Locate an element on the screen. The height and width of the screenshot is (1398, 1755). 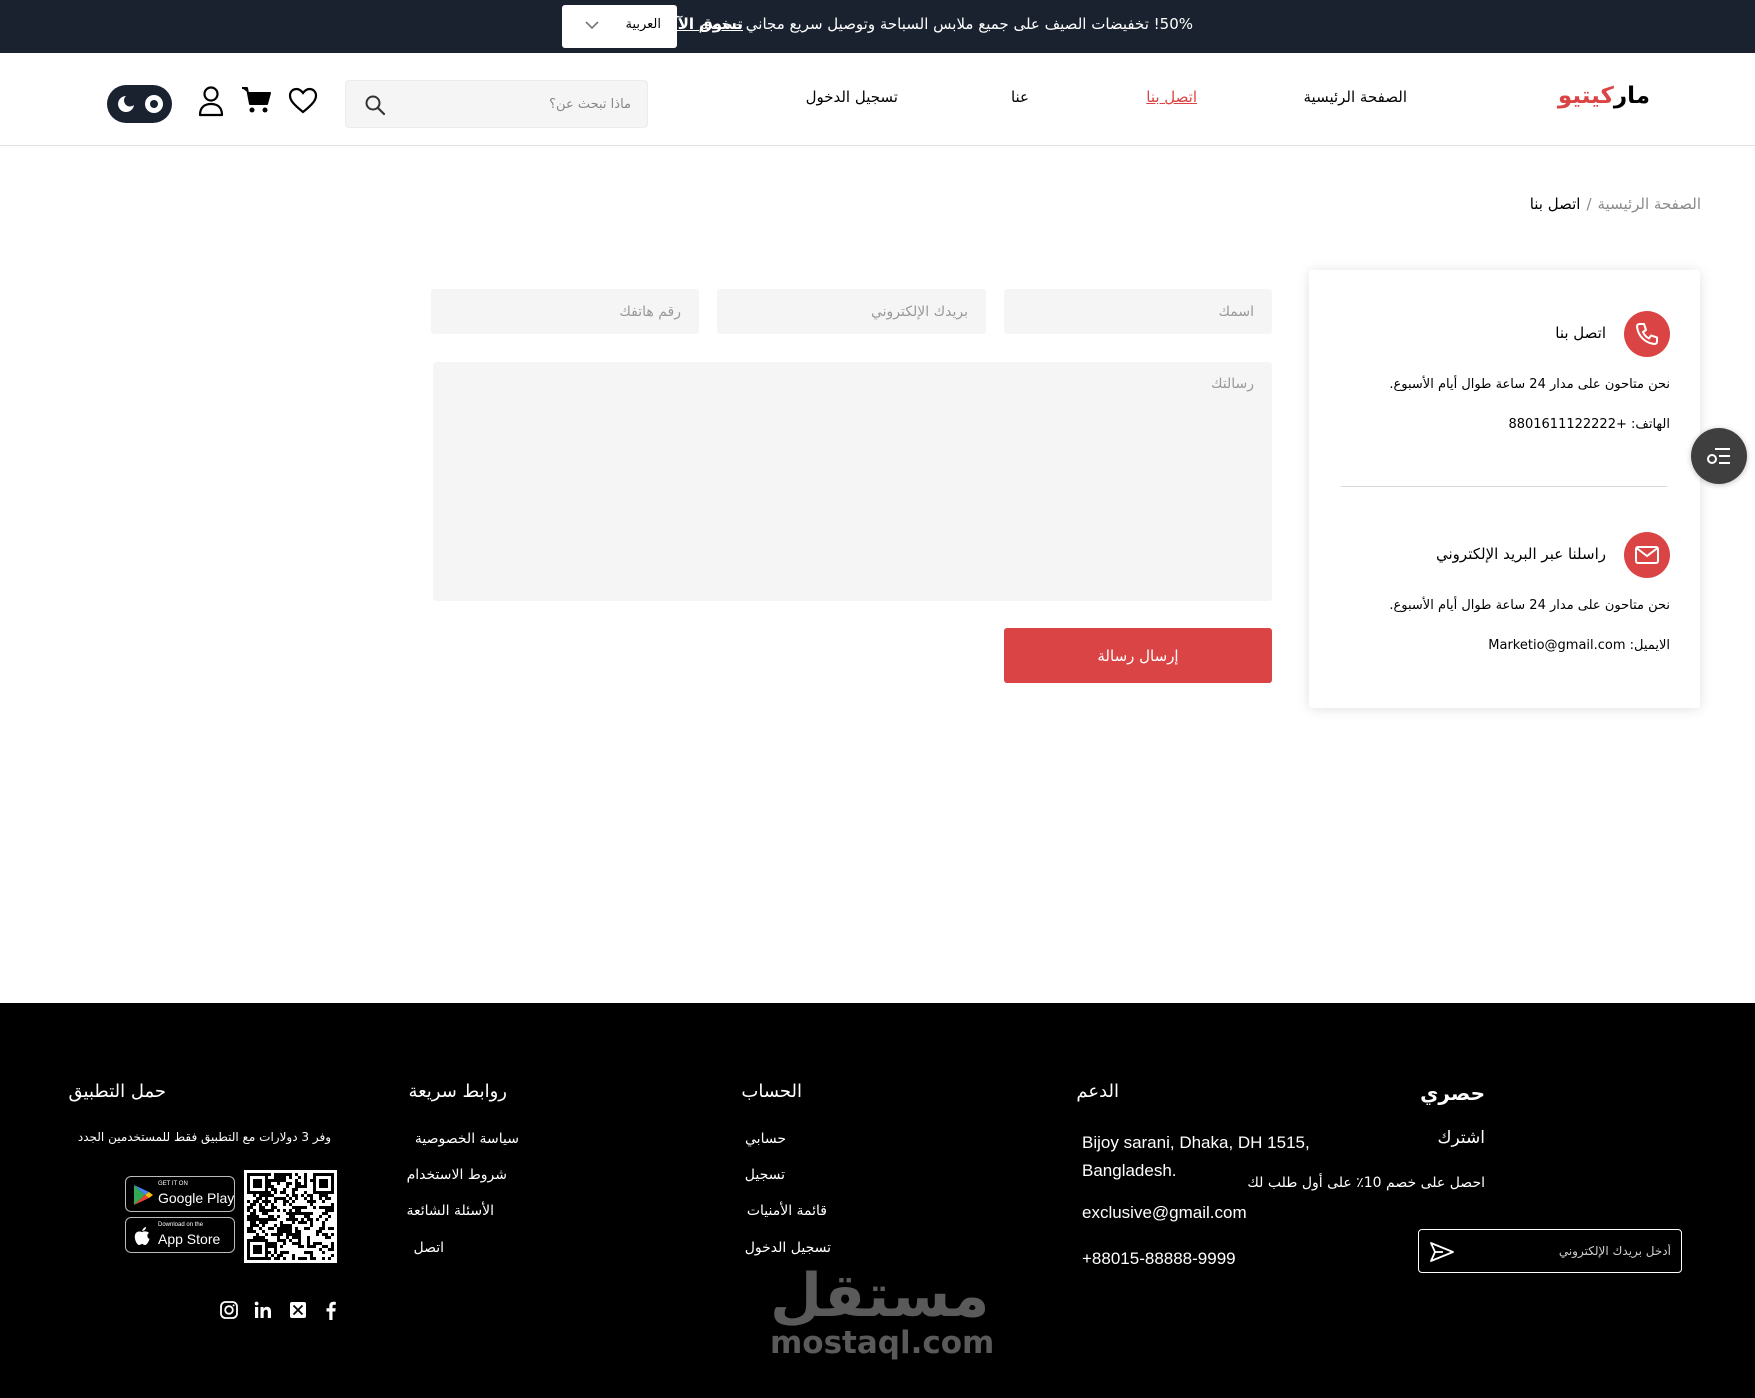
mail-title: راسلنا عبر البريد الإلكتروني is located at coordinates (1521, 554).